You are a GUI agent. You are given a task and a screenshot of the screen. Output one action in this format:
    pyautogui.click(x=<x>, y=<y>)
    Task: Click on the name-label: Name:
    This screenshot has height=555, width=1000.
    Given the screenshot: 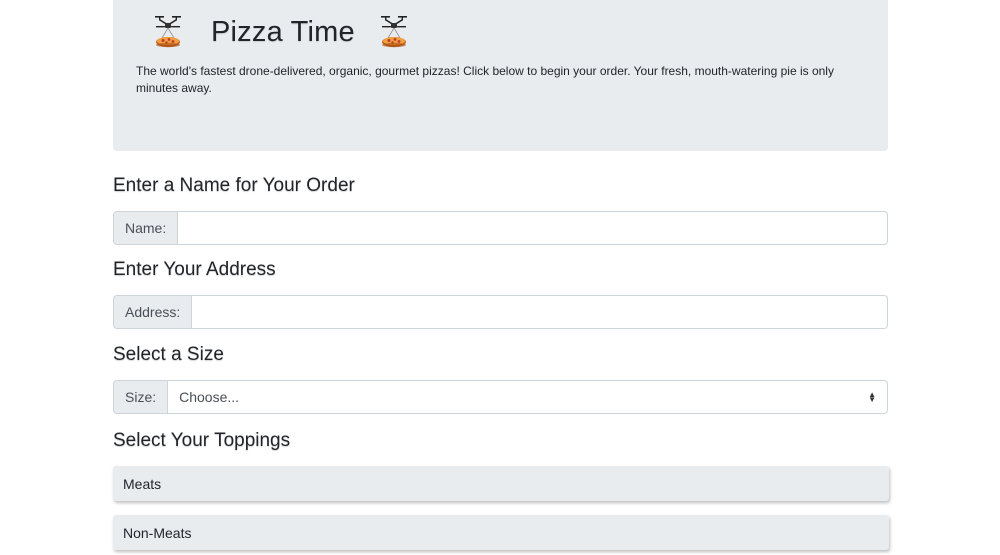 What is the action you would take?
    pyautogui.click(x=146, y=228)
    